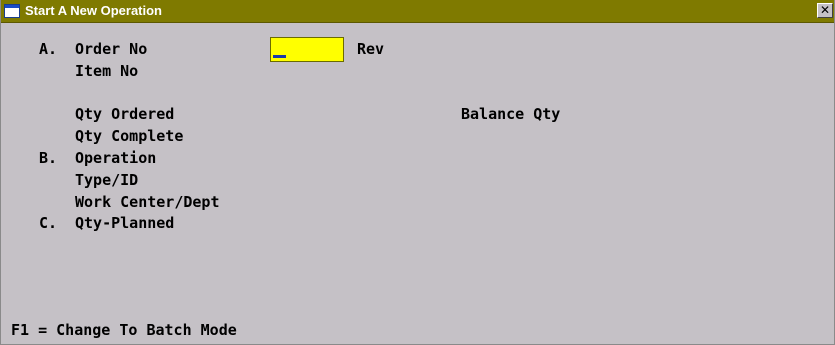 The width and height of the screenshot is (835, 345). I want to click on close-button: ✕, so click(825, 10).